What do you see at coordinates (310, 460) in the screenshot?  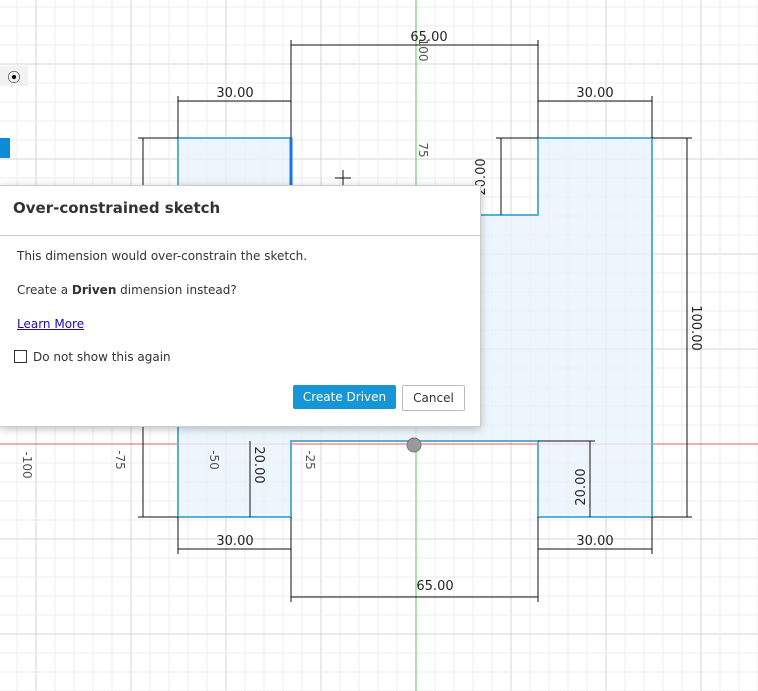 I see `axis-label: -25` at bounding box center [310, 460].